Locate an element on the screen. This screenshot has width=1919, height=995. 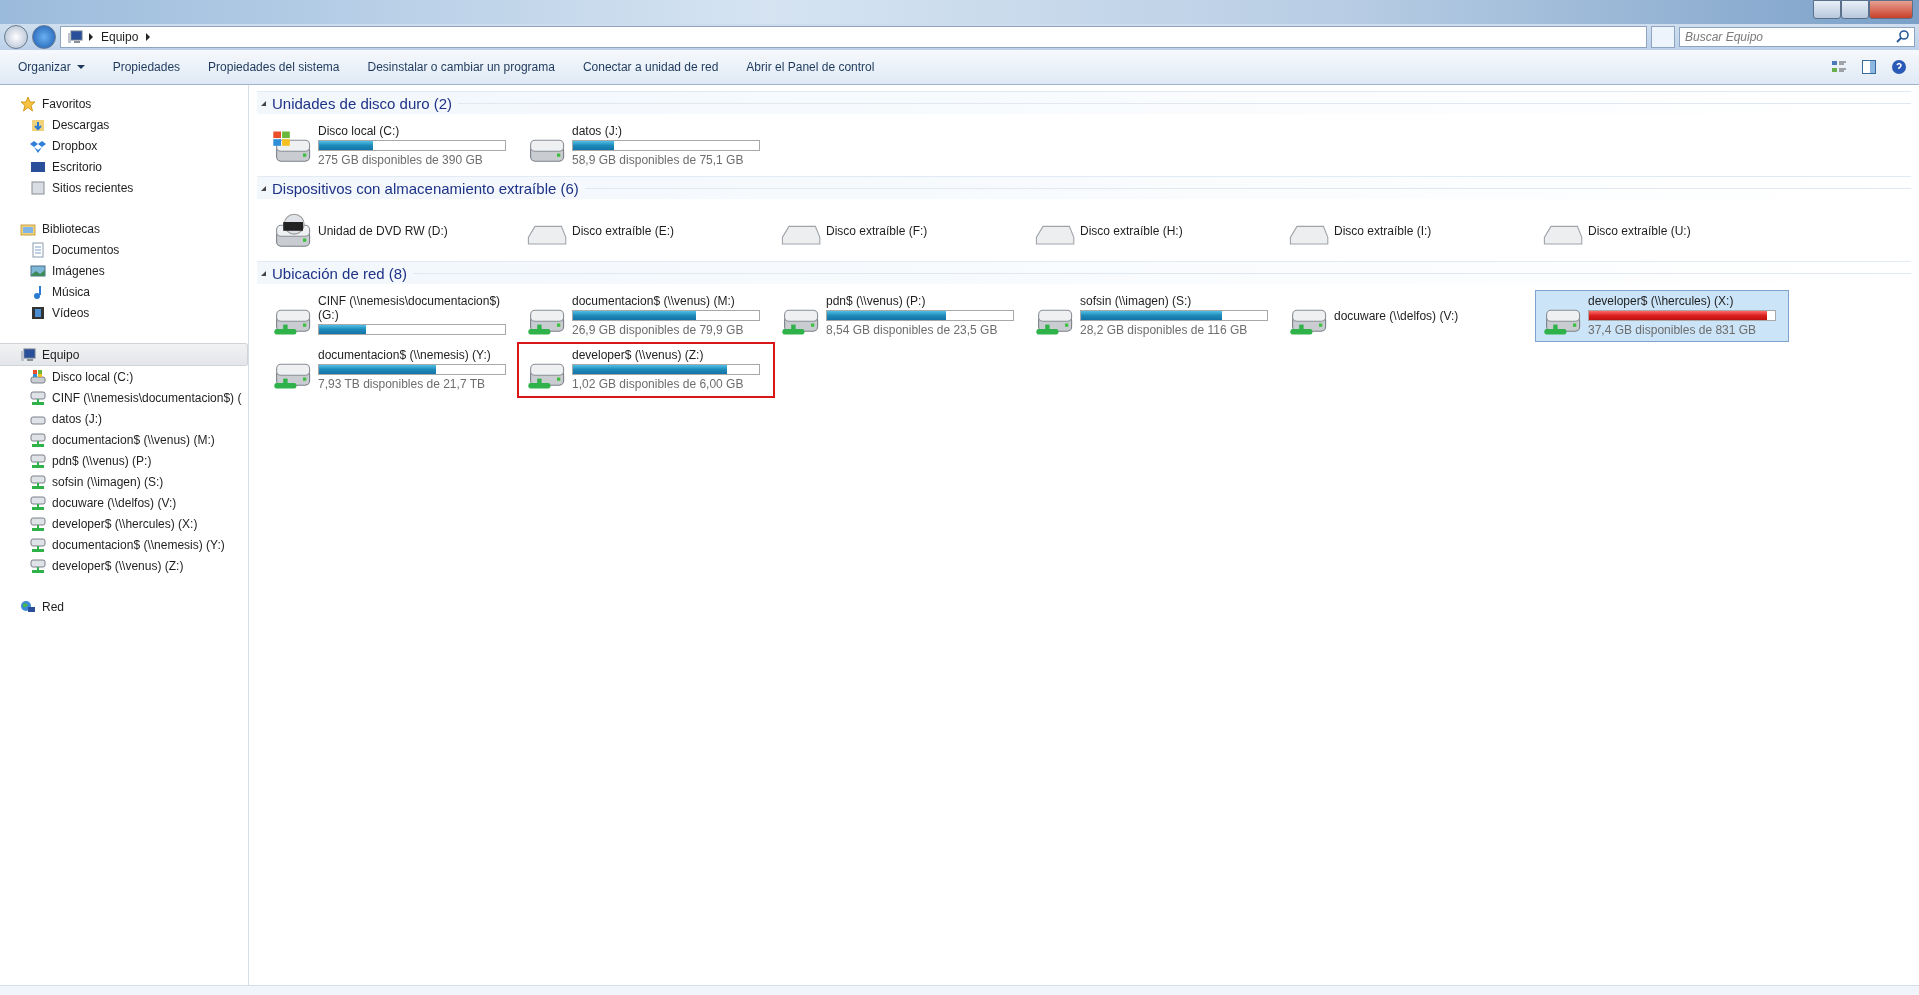
film-icon is located at coordinates (38, 312).